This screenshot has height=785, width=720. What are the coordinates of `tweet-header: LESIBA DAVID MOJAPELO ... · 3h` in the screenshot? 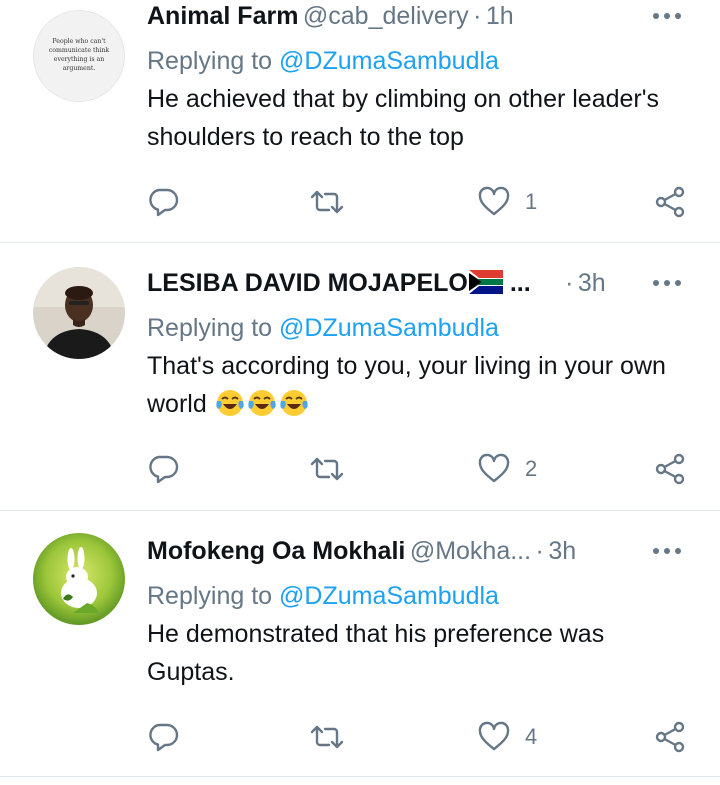 It's located at (415, 287).